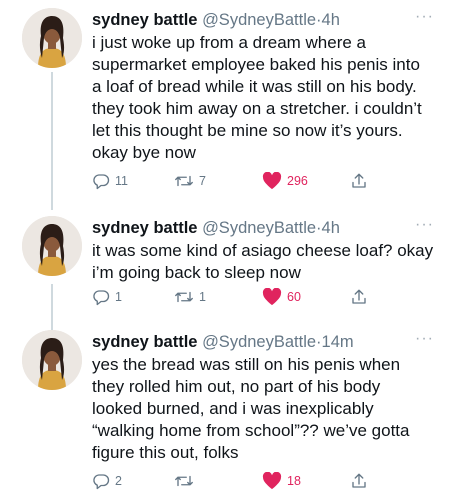  I want to click on tweet-header: sydney battle @SydneyBattle·14m, so click(251, 342).